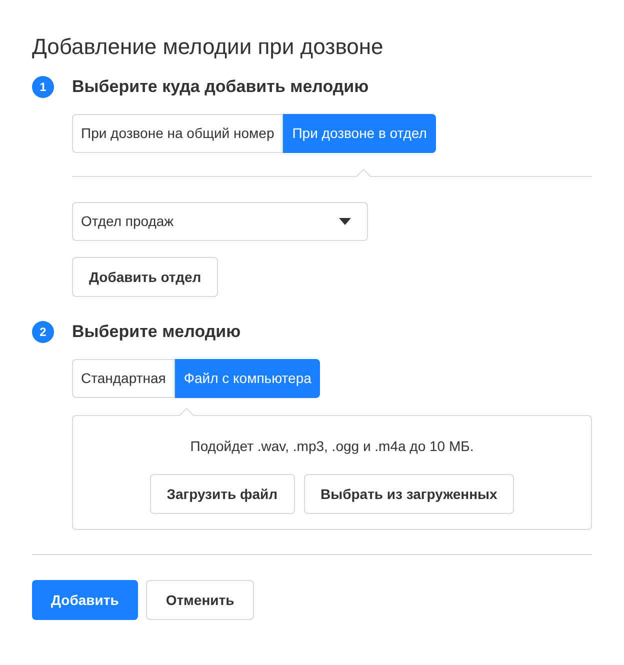 Image resolution: width=624 pixels, height=665 pixels. What do you see at coordinates (409, 494) in the screenshot?
I see `secondary-button: Выбрать из загруженных` at bounding box center [409, 494].